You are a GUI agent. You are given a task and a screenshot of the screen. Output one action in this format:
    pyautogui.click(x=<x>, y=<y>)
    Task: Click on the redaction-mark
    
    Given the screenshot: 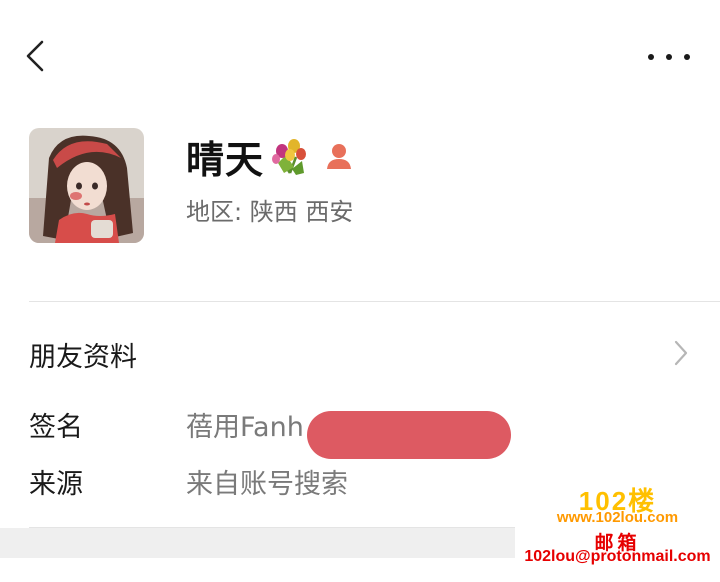 What is the action you would take?
    pyautogui.click(x=409, y=435)
    